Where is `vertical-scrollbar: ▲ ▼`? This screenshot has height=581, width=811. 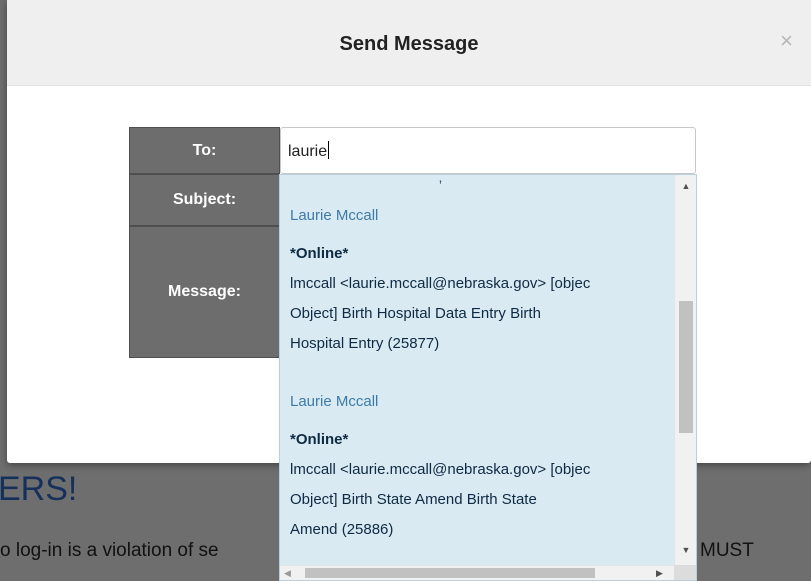
vertical-scrollbar: ▲ ▼ is located at coordinates (685, 371).